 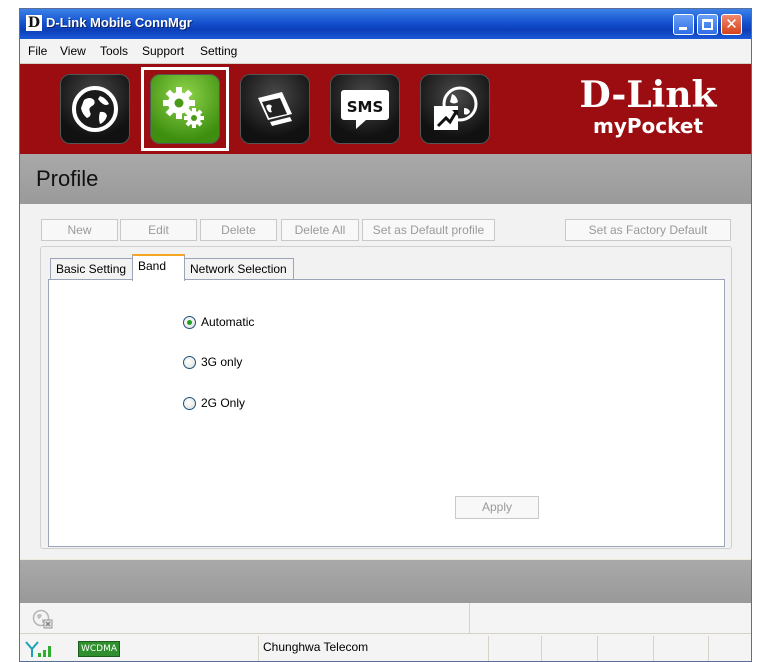 What do you see at coordinates (385, 179) in the screenshot?
I see `page-header: Profile` at bounding box center [385, 179].